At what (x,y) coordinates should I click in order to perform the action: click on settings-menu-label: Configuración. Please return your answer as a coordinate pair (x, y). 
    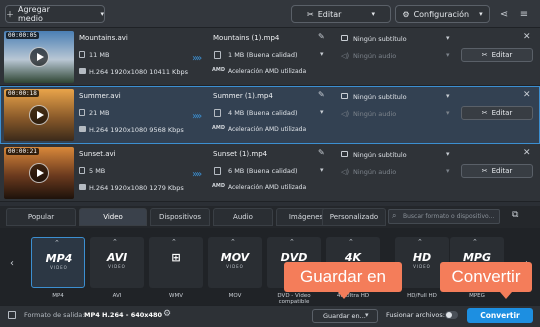
    Looking at the image, I should click on (441, 14).